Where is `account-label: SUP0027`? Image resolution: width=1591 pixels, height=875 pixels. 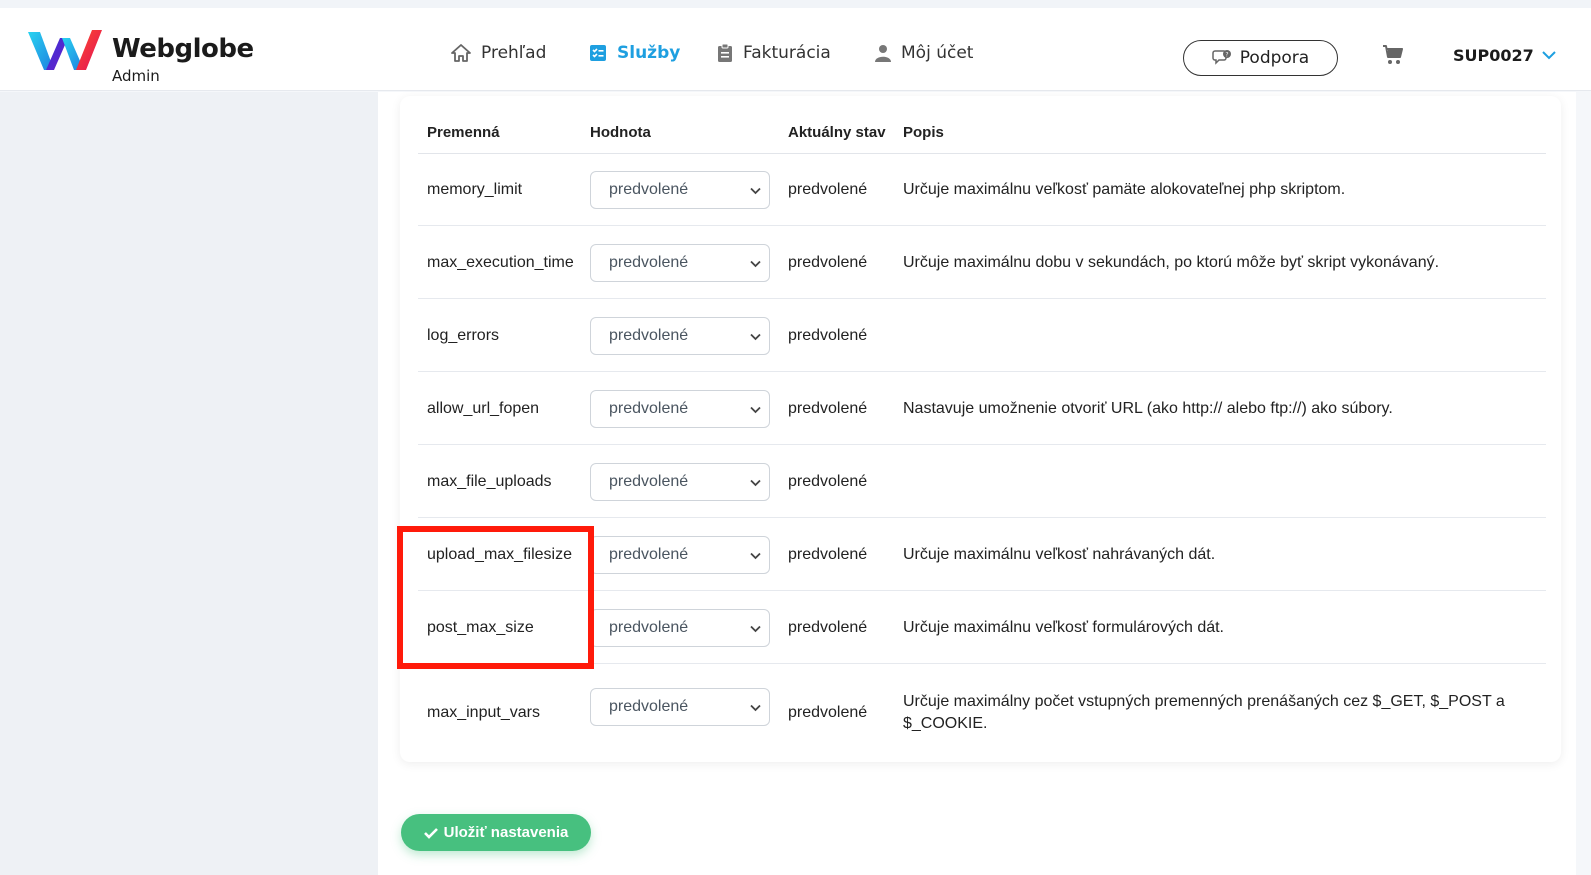 account-label: SUP0027 is located at coordinates (1493, 55).